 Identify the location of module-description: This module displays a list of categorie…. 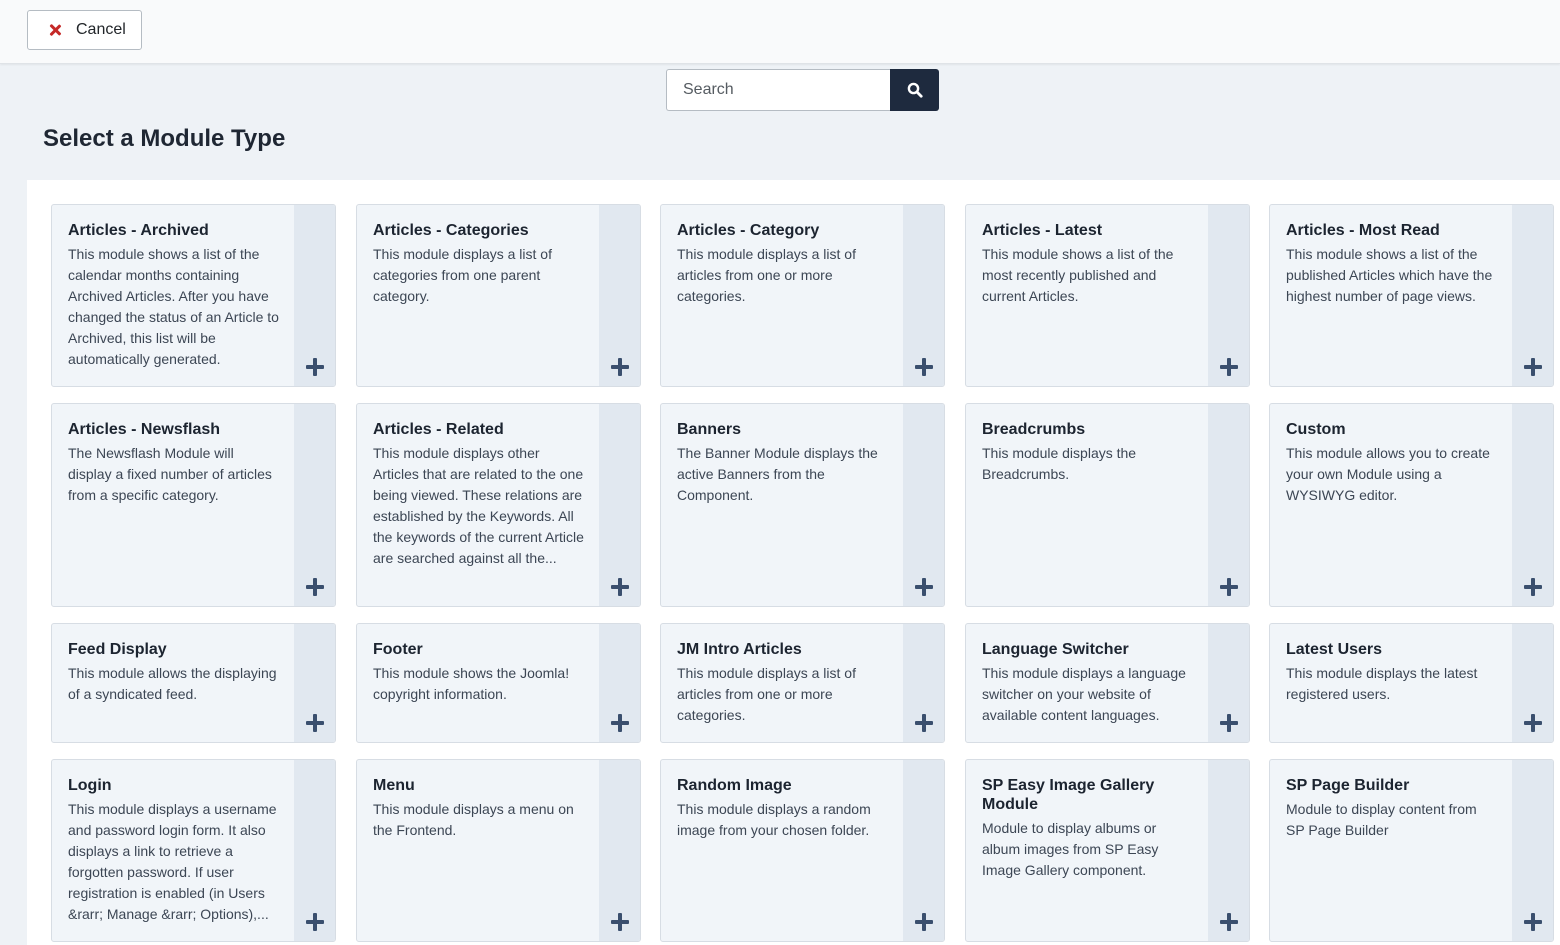
(462, 275).